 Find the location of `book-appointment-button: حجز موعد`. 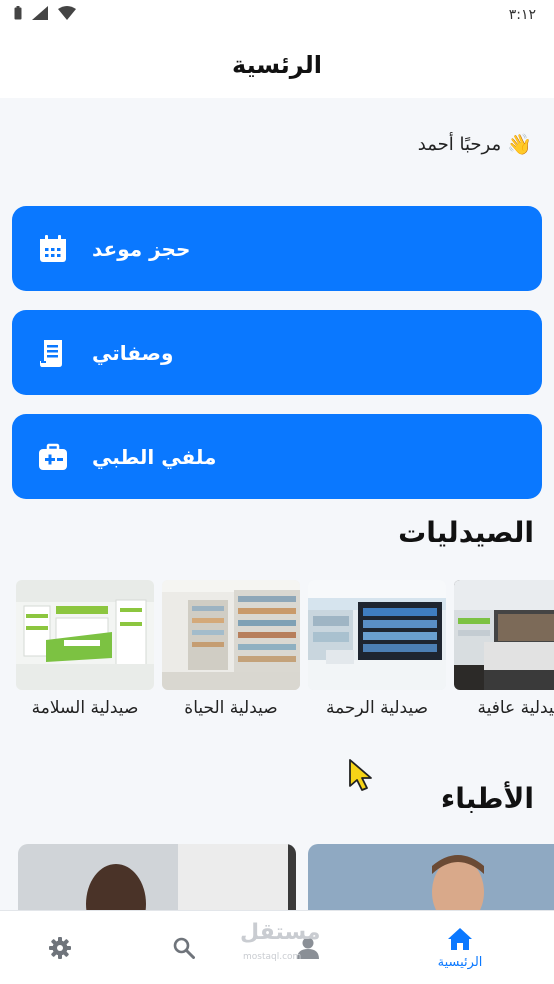

book-appointment-button: حجز موعد is located at coordinates (277, 248).